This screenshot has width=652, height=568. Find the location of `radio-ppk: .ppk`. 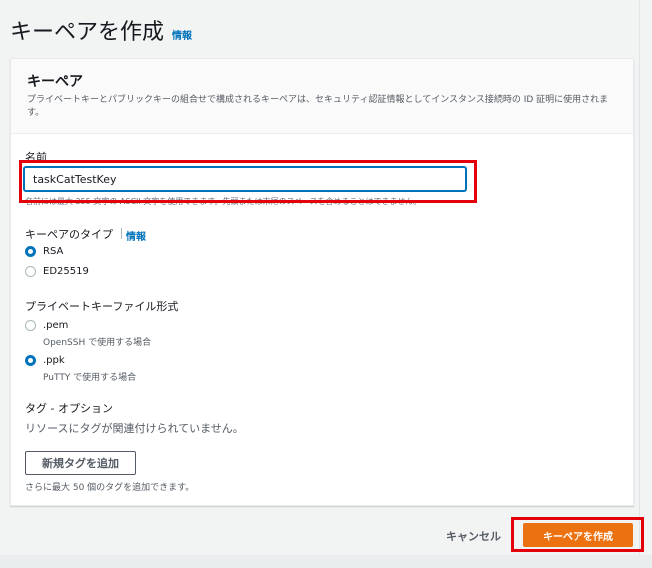

radio-ppk: .ppk is located at coordinates (45, 360).